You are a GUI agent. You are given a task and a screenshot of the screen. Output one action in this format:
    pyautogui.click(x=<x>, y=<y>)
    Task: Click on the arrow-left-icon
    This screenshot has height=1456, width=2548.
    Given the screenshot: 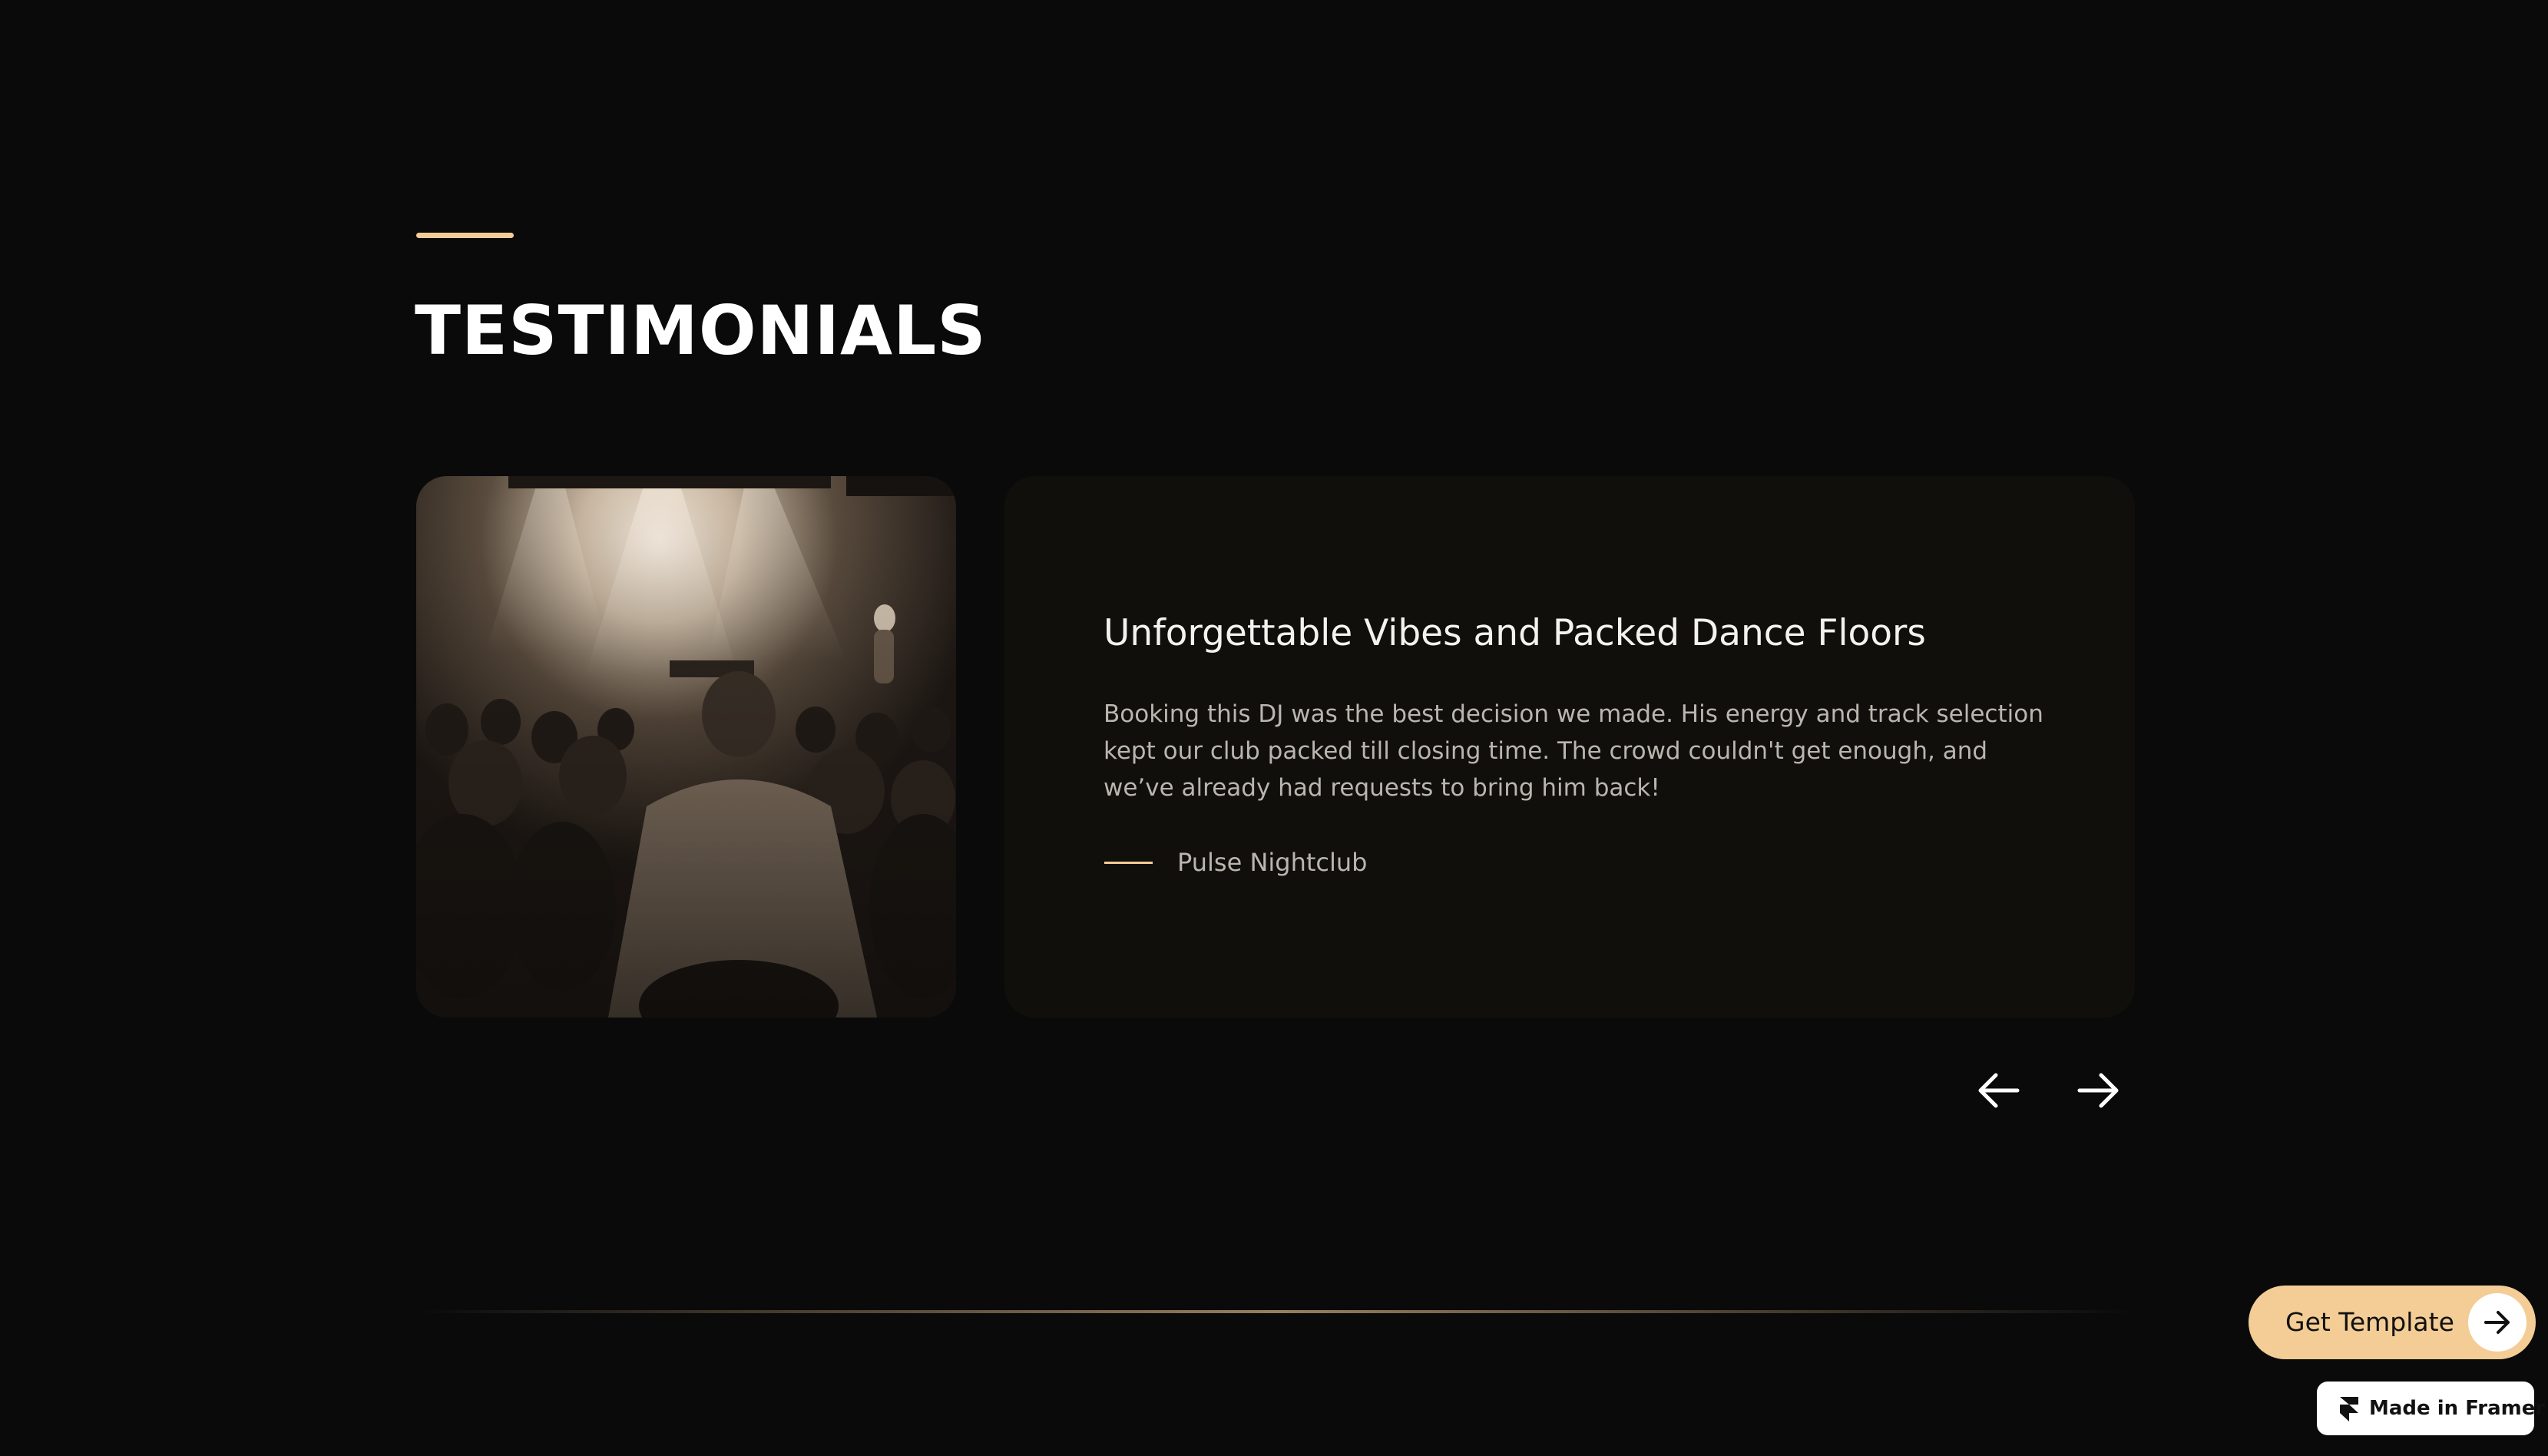 What is the action you would take?
    pyautogui.click(x=1999, y=1090)
    